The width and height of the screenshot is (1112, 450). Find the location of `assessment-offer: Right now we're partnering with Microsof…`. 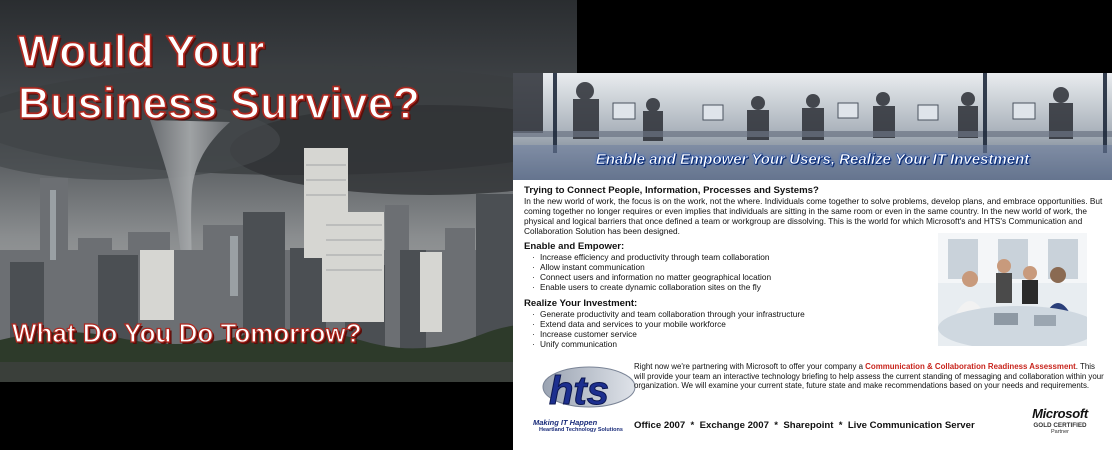

assessment-offer: Right now we're partnering with Microsof… is located at coordinates (869, 376).